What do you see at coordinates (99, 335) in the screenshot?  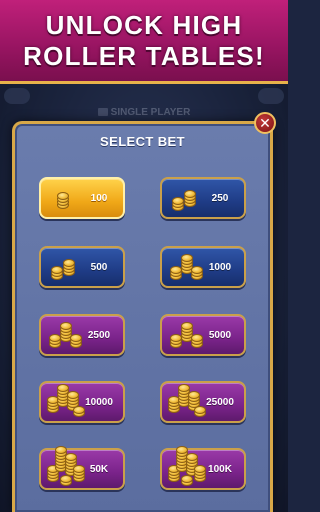 I see `bet-amount: 2500` at bounding box center [99, 335].